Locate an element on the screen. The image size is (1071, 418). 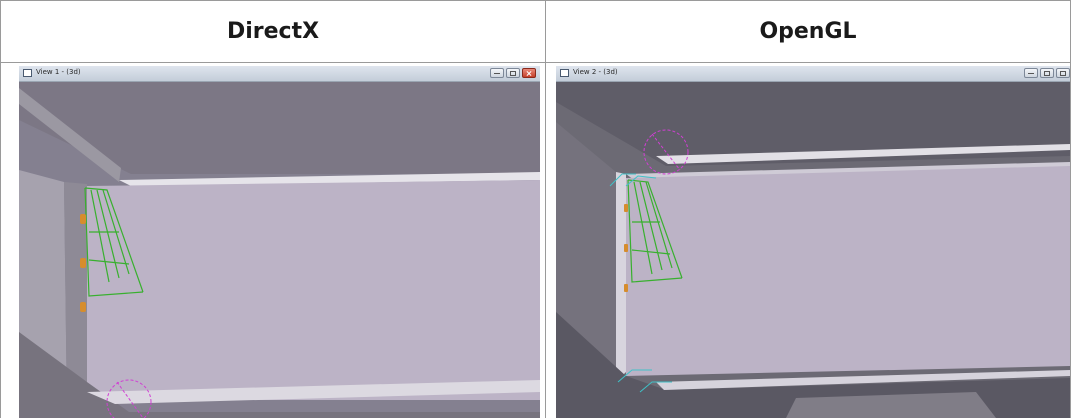
header-opengl: OpenGL is located at coordinates (808, 31).